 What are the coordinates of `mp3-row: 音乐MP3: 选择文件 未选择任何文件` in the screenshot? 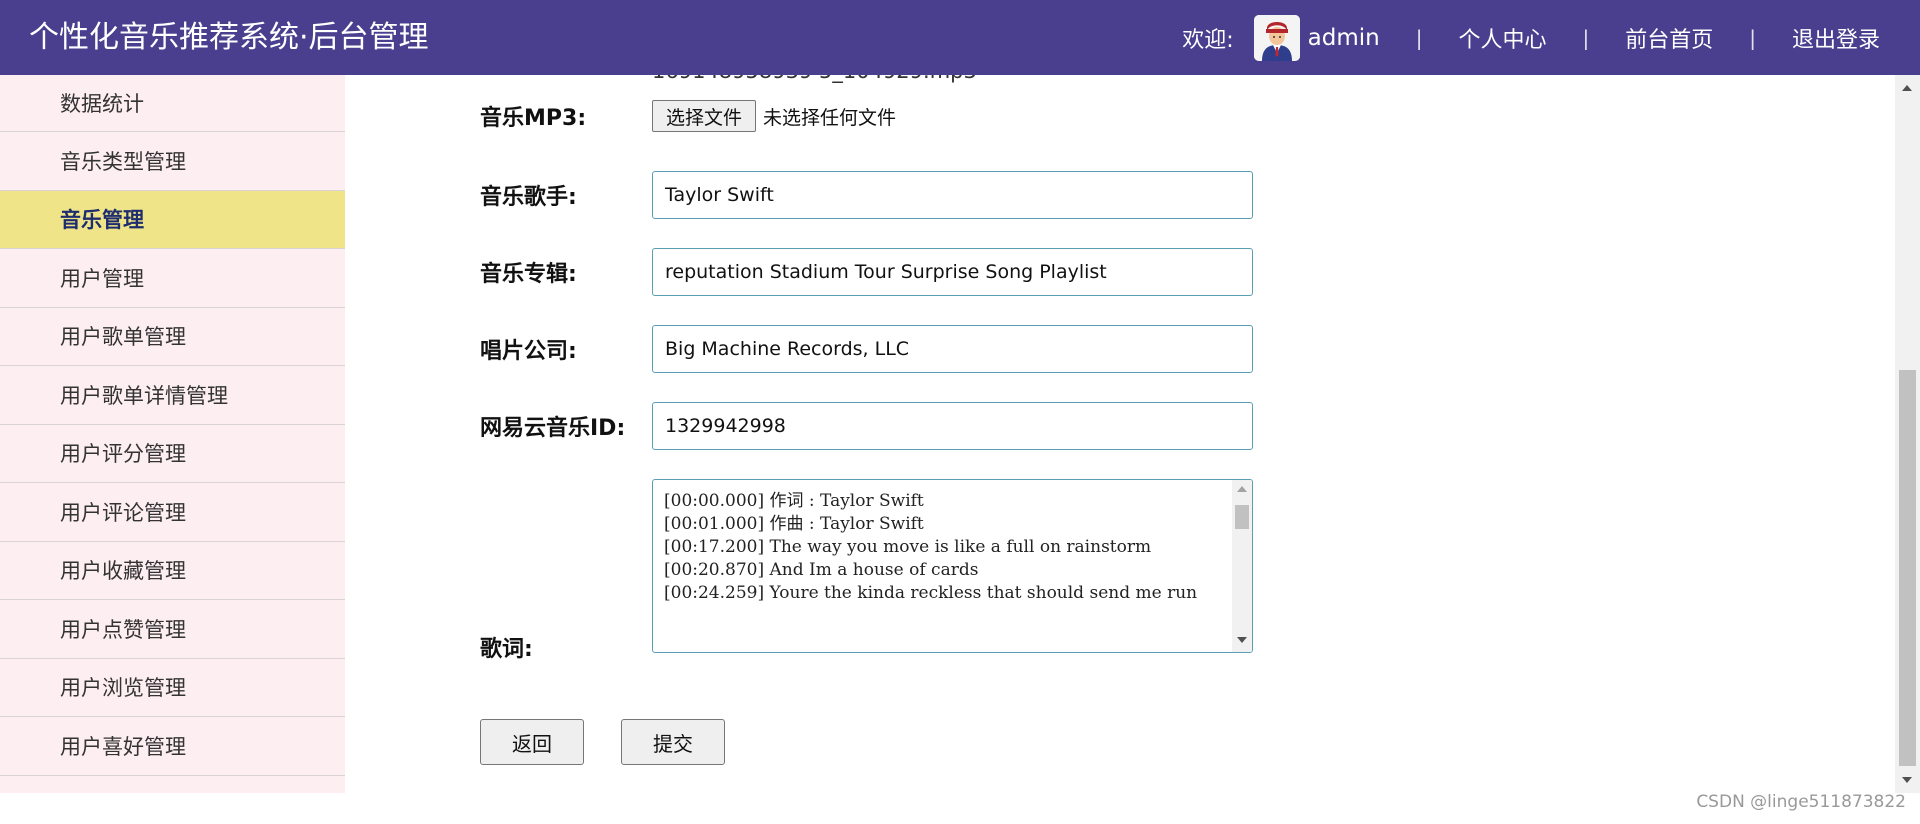 It's located at (688, 116).